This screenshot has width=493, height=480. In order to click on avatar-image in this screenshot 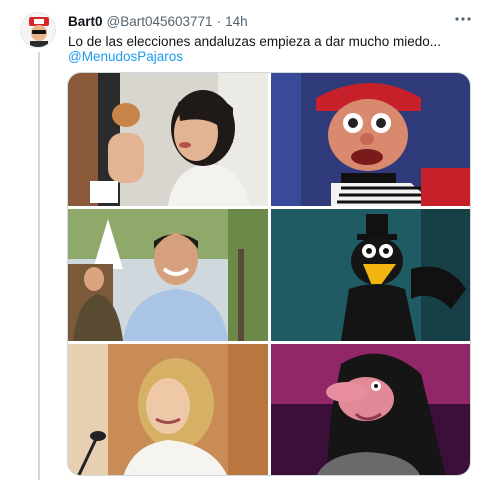, I will do `click(38, 30)`.